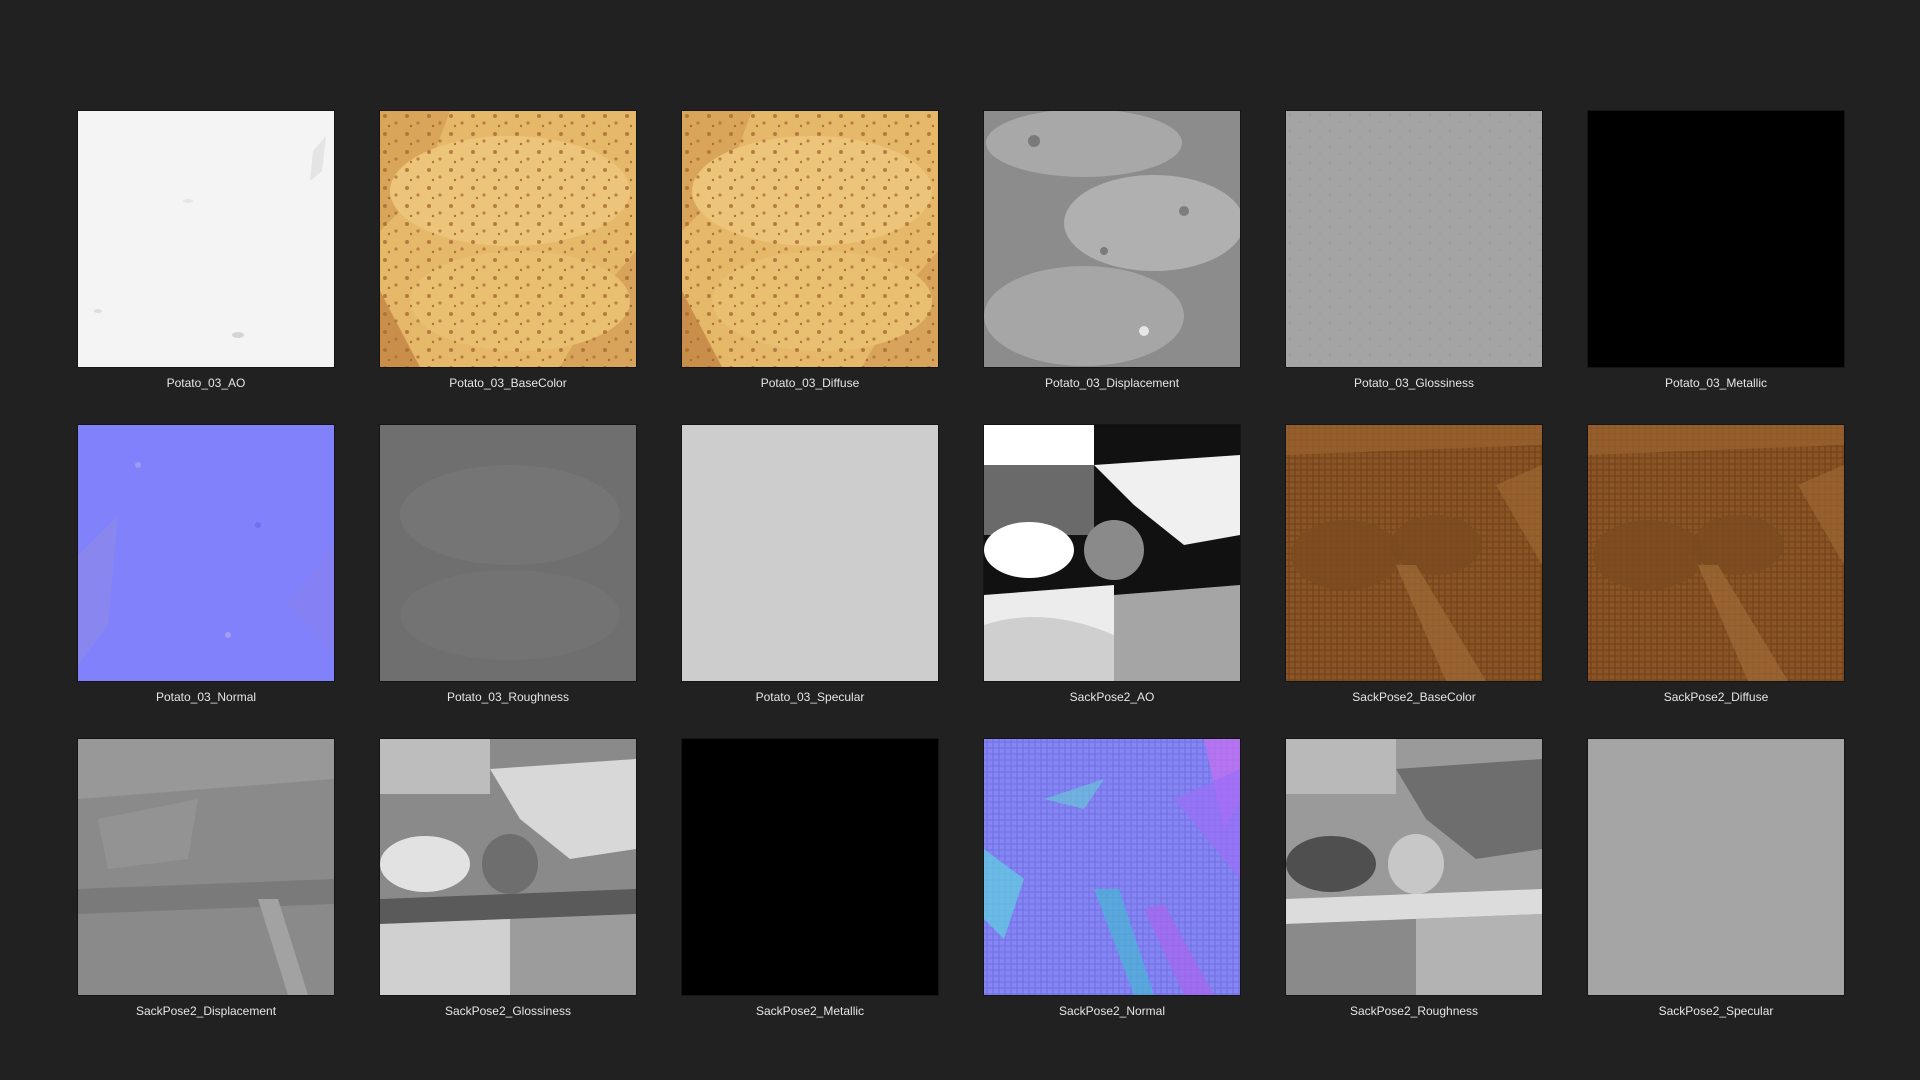 The height and width of the screenshot is (1080, 1920). Describe the element at coordinates (1716, 383) in the screenshot. I see `gallery-item-label: Potato_03_Metallic` at that location.